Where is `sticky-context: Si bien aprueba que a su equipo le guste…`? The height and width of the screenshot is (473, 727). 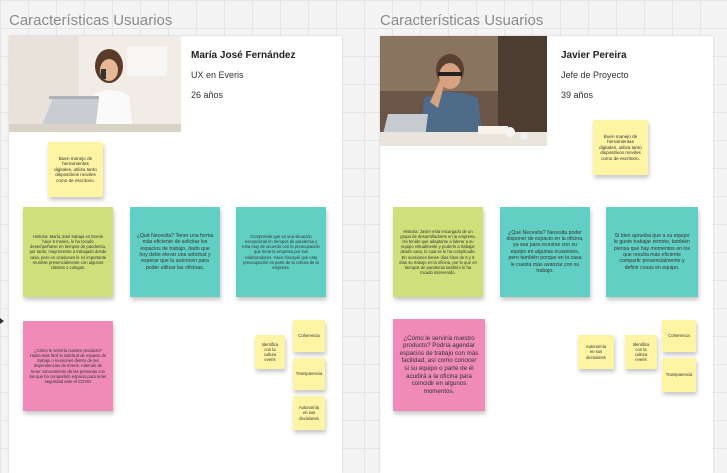 sticky-context: Si bien aprueba que a su equipo le guste… is located at coordinates (652, 252).